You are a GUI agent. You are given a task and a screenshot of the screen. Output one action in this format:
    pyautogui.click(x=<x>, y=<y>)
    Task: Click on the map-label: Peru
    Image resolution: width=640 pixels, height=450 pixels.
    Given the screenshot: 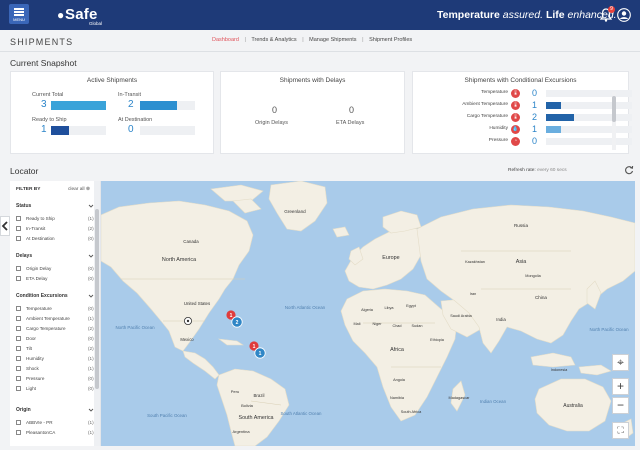 What is the action you would take?
    pyautogui.click(x=235, y=391)
    